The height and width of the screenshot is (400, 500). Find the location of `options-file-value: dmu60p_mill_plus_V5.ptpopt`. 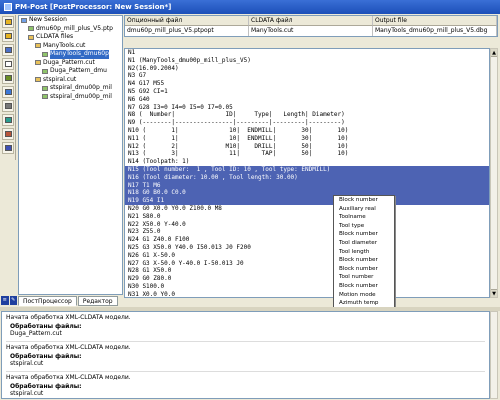

options-file-value: dmu60p_mill_plus_V5.ptpopt is located at coordinates (187, 31).